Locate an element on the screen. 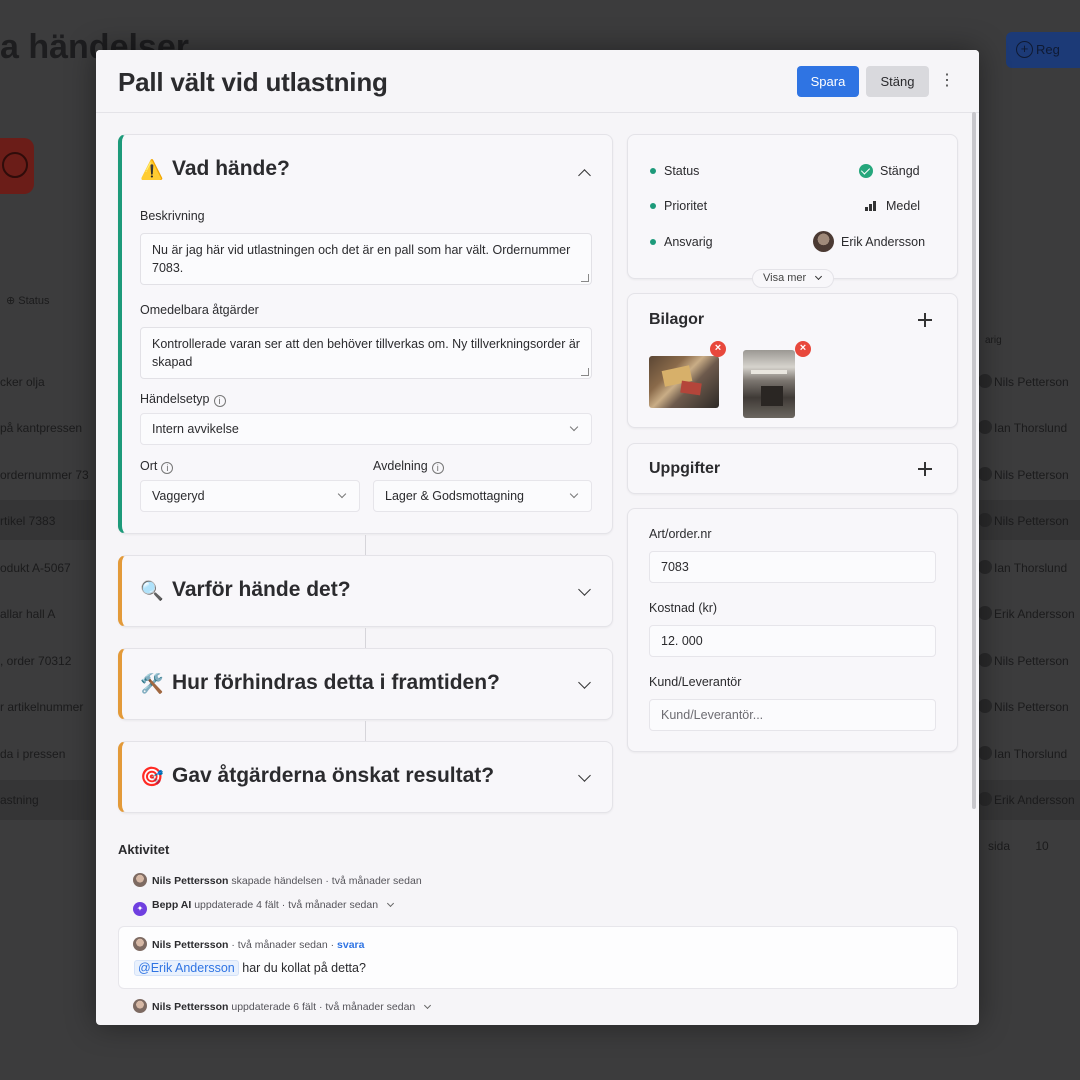 The width and height of the screenshot is (1080, 1080). background-row-owner: Erik Andersson is located at coordinates (1026, 799).